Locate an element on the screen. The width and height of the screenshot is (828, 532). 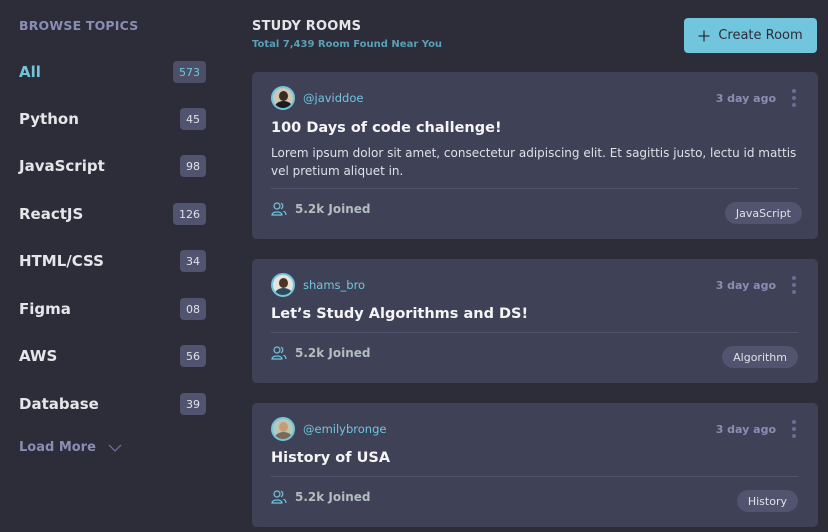
load-more-label: Load More is located at coordinates (57, 447).